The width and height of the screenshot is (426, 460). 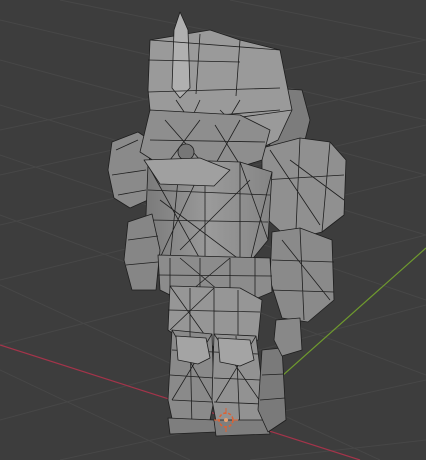 What do you see at coordinates (192, 426) in the screenshot?
I see `left-foot` at bounding box center [192, 426].